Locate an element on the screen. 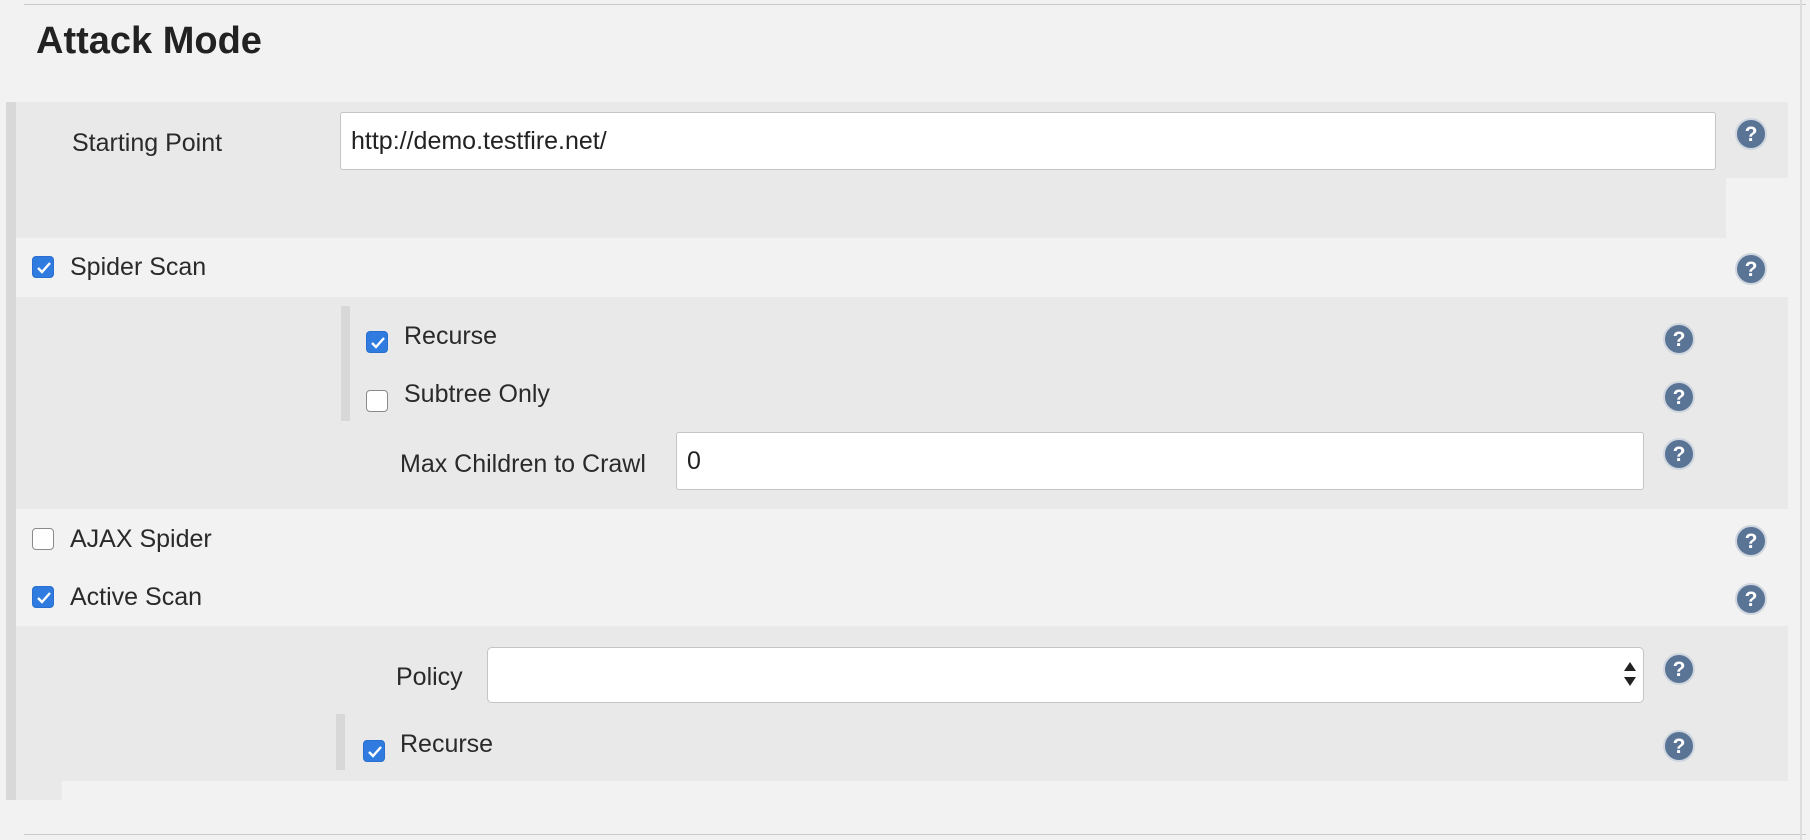  spider-recurse-label: Recurse is located at coordinates (451, 336).